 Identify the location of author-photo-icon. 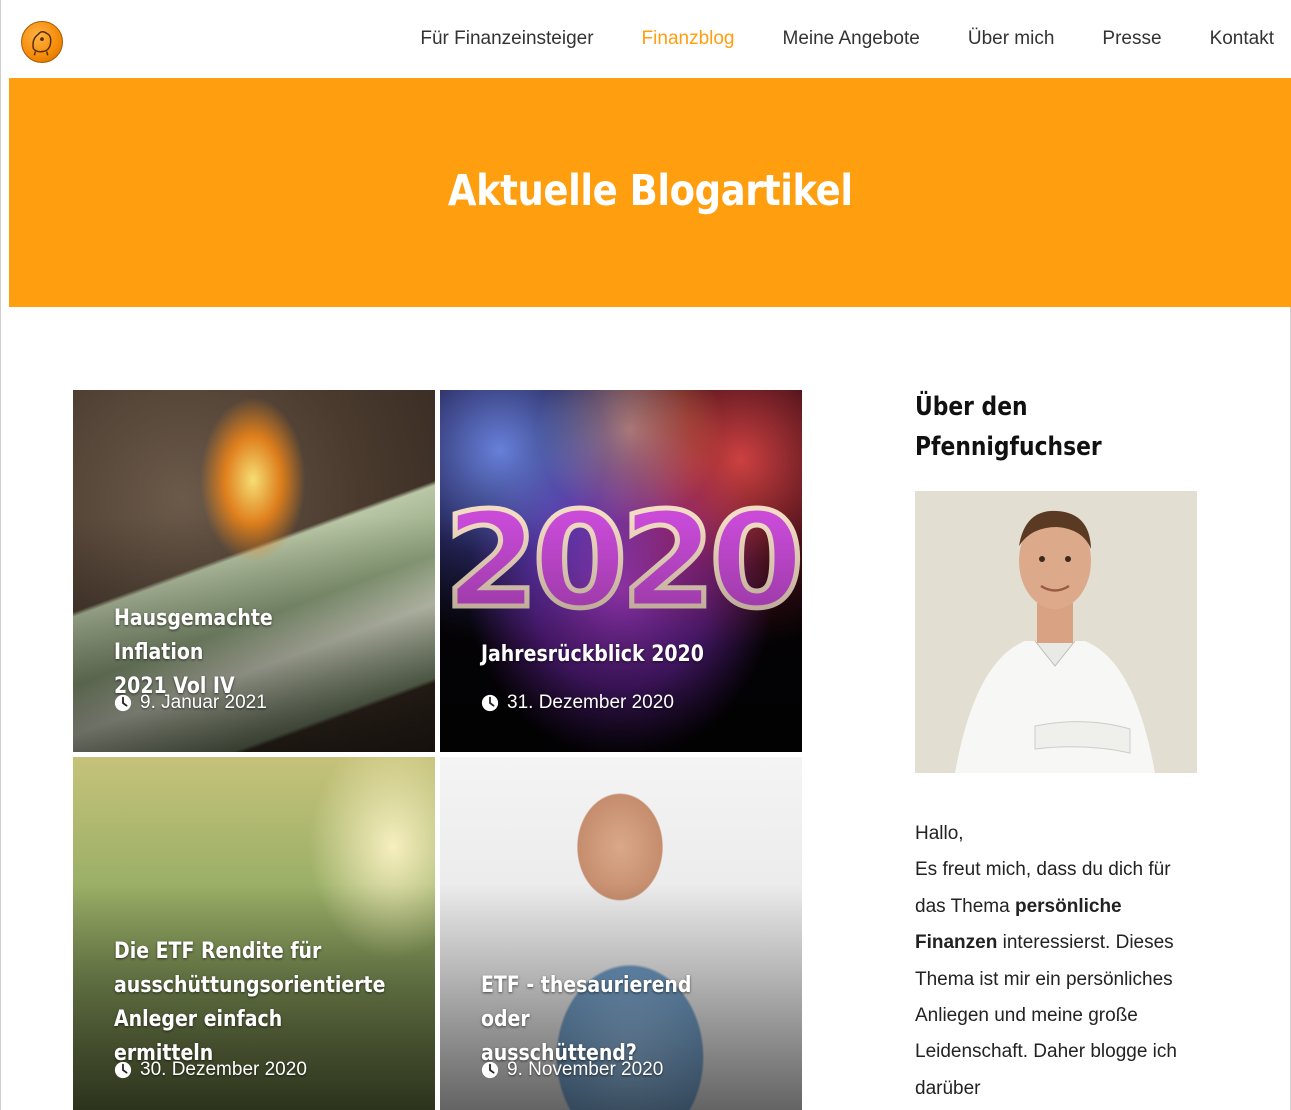
(1056, 632).